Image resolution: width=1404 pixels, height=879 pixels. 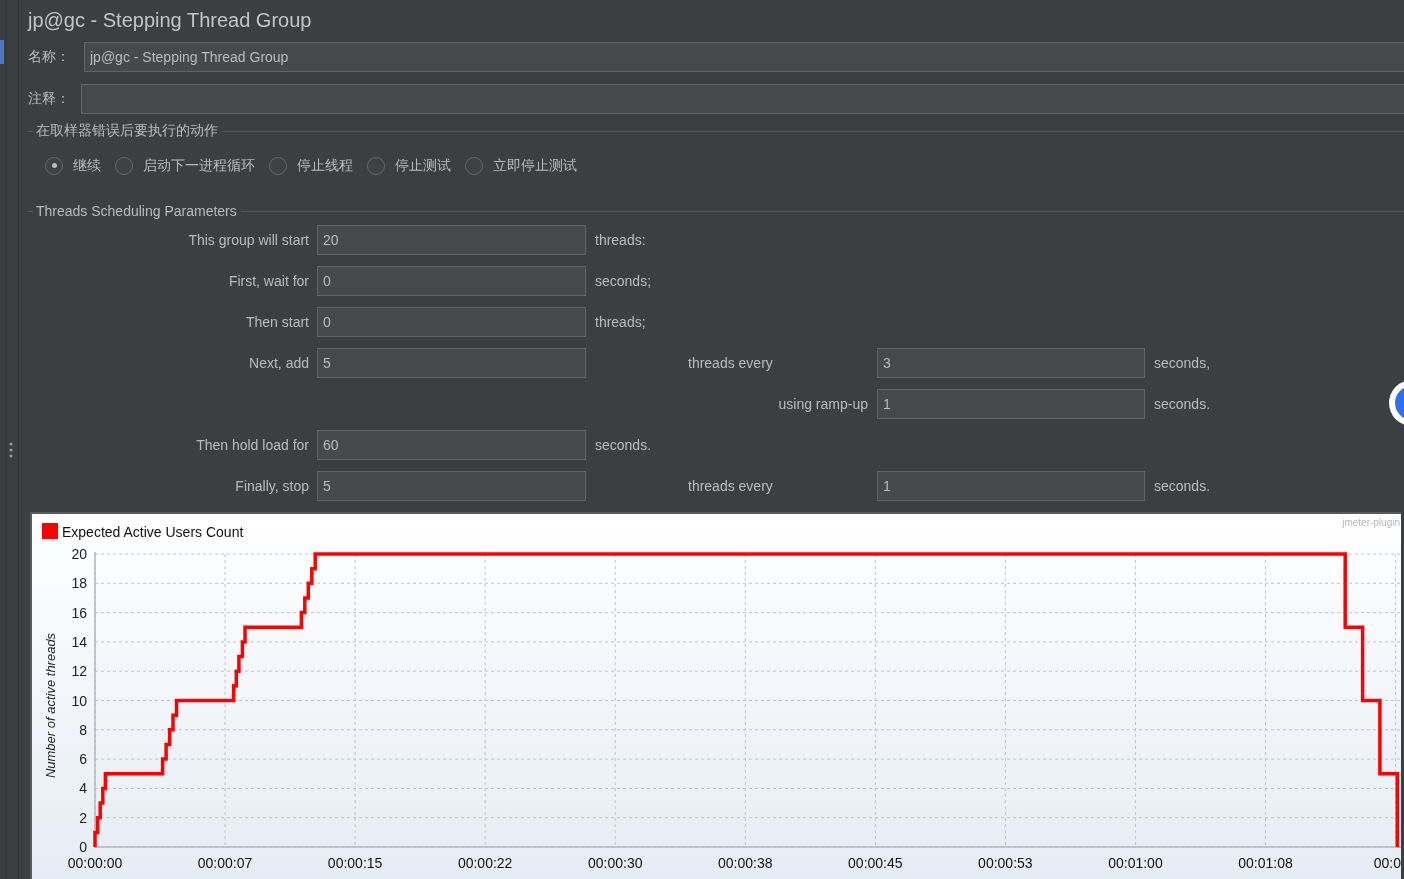 What do you see at coordinates (83, 847) in the screenshot?
I see `y-tick-label: 0` at bounding box center [83, 847].